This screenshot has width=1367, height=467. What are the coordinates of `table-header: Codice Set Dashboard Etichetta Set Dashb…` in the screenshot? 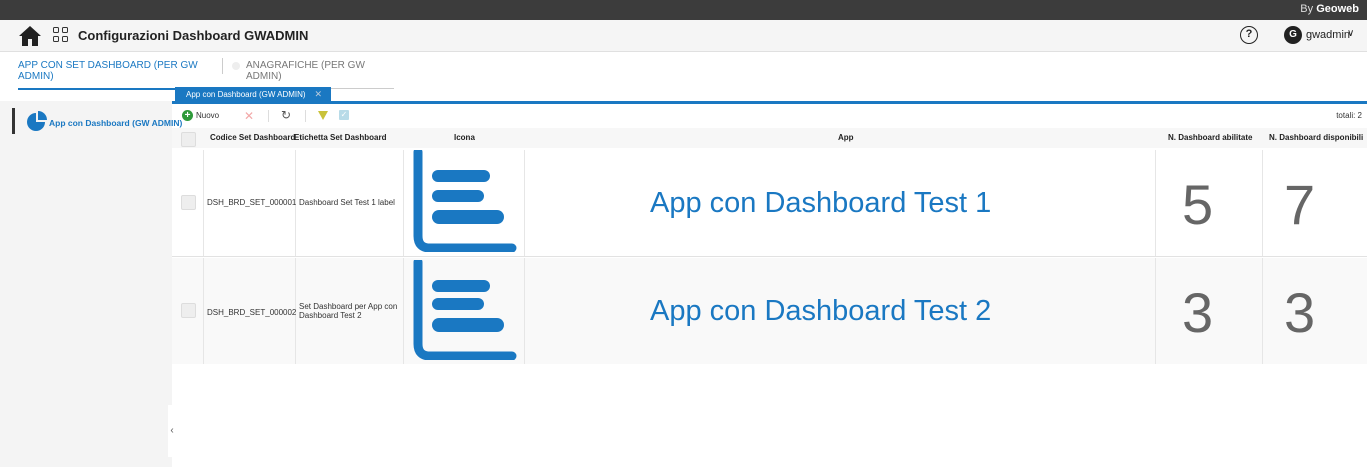 It's located at (769, 138).